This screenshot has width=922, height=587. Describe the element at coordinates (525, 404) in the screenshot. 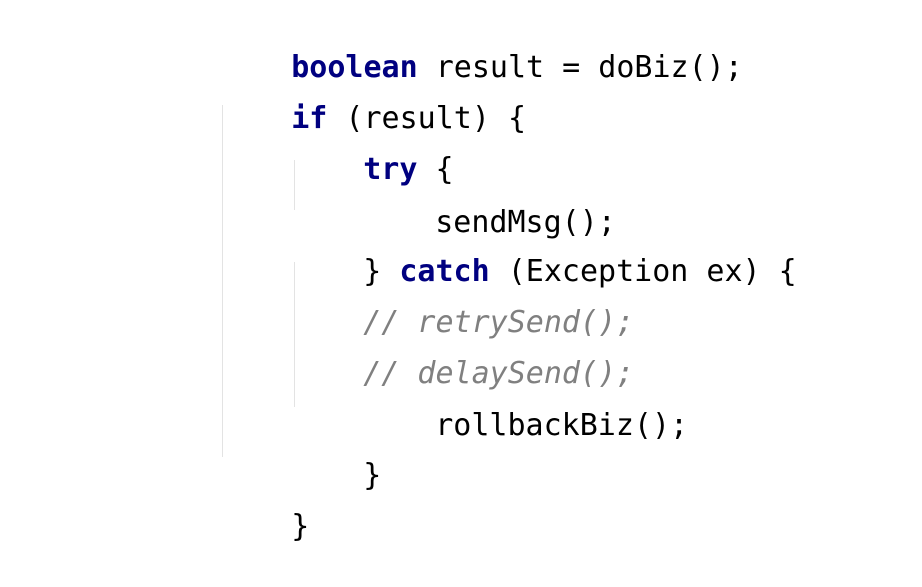

I see `code-line-8: rollbackBiz();` at that location.